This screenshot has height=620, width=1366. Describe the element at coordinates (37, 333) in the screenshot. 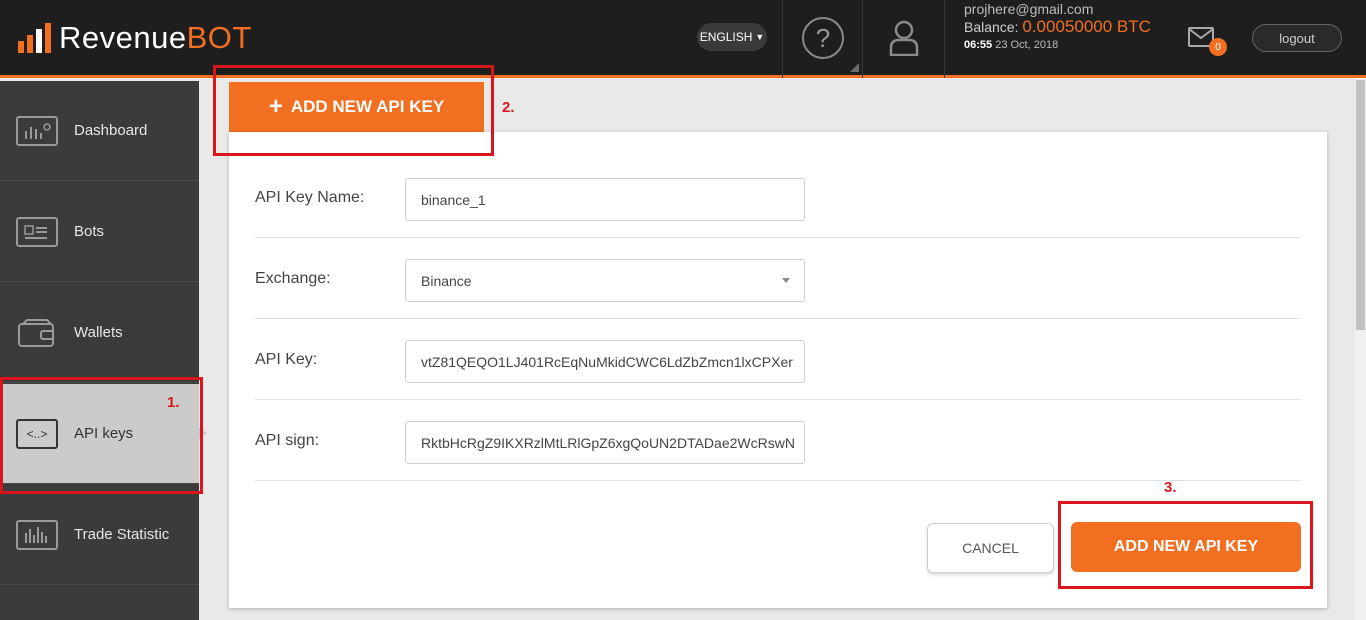

I see `wallet-icon` at that location.